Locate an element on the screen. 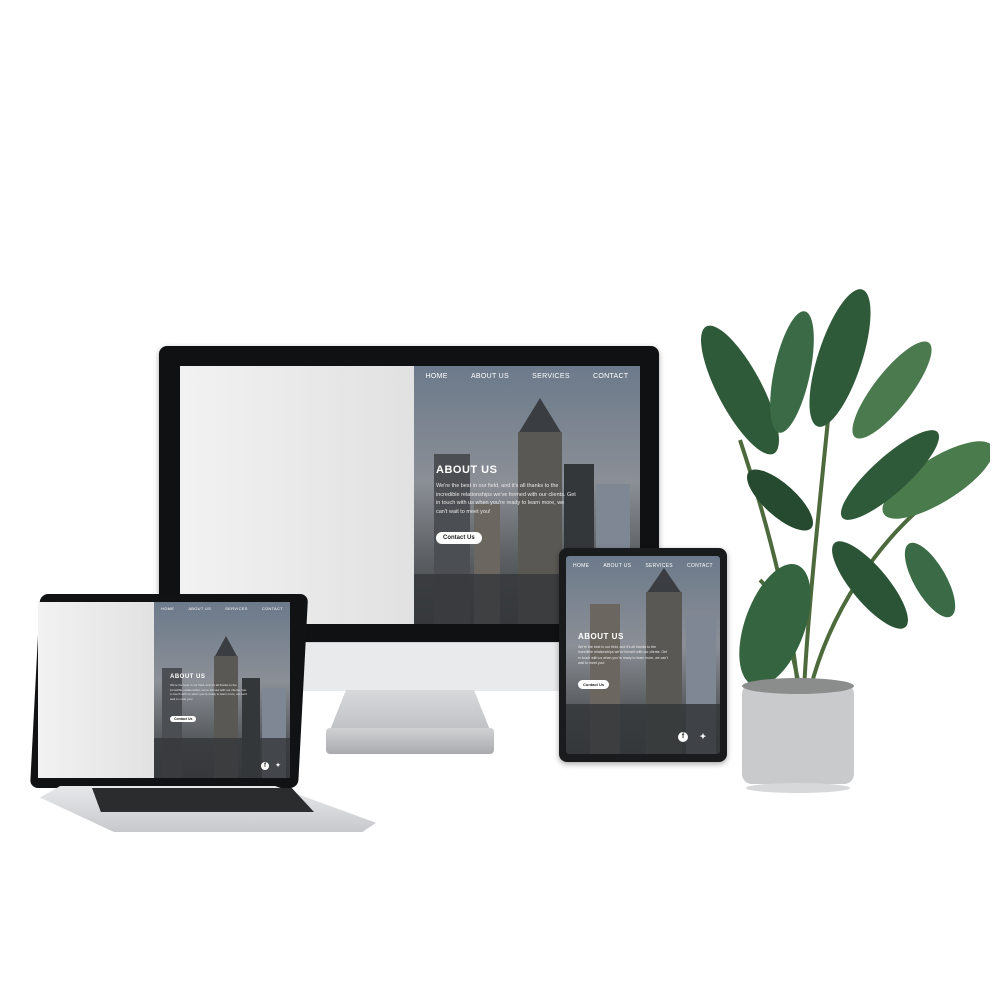  social-links: f ✦ is located at coordinates (271, 766).